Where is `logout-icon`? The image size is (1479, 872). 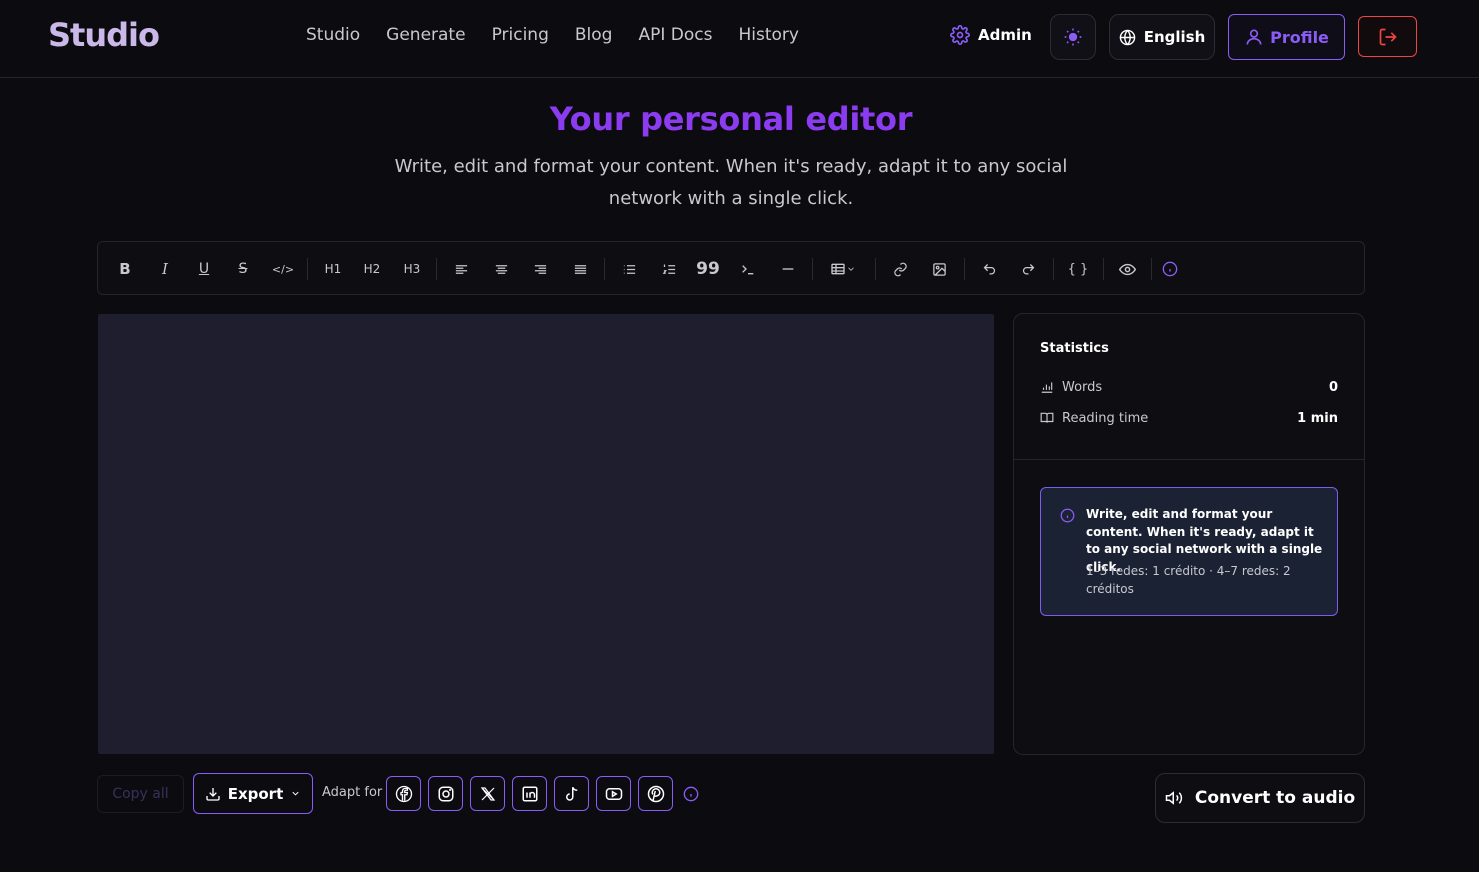
logout-icon is located at coordinates (1388, 37).